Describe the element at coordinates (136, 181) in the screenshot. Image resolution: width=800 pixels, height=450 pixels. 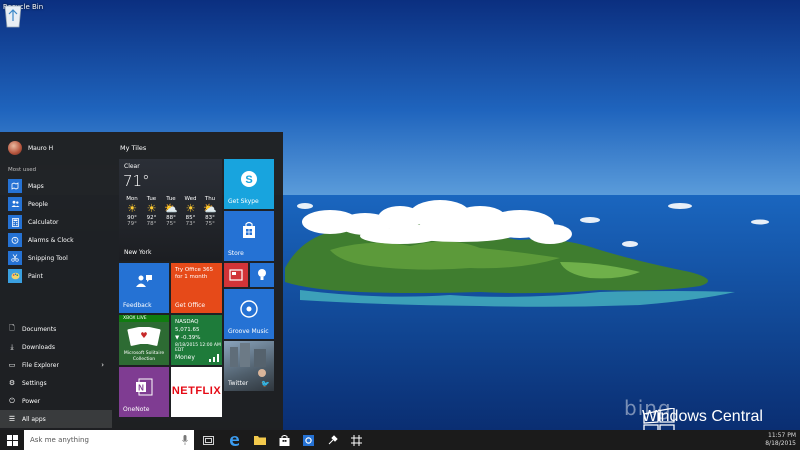
I see `weather-temperature: 71°` at that location.